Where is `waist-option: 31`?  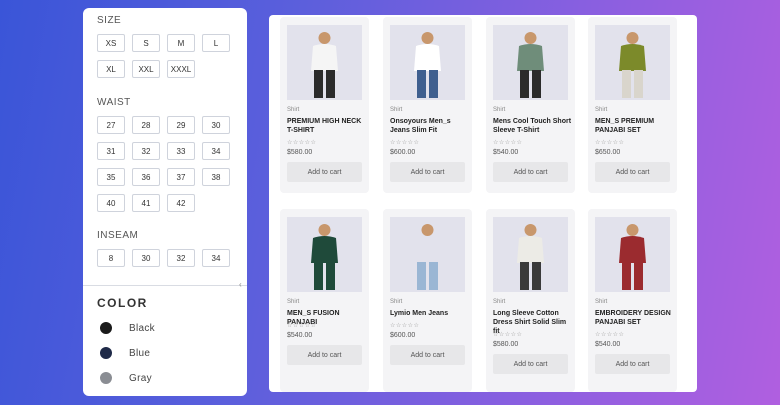
waist-option: 31 is located at coordinates (111, 151).